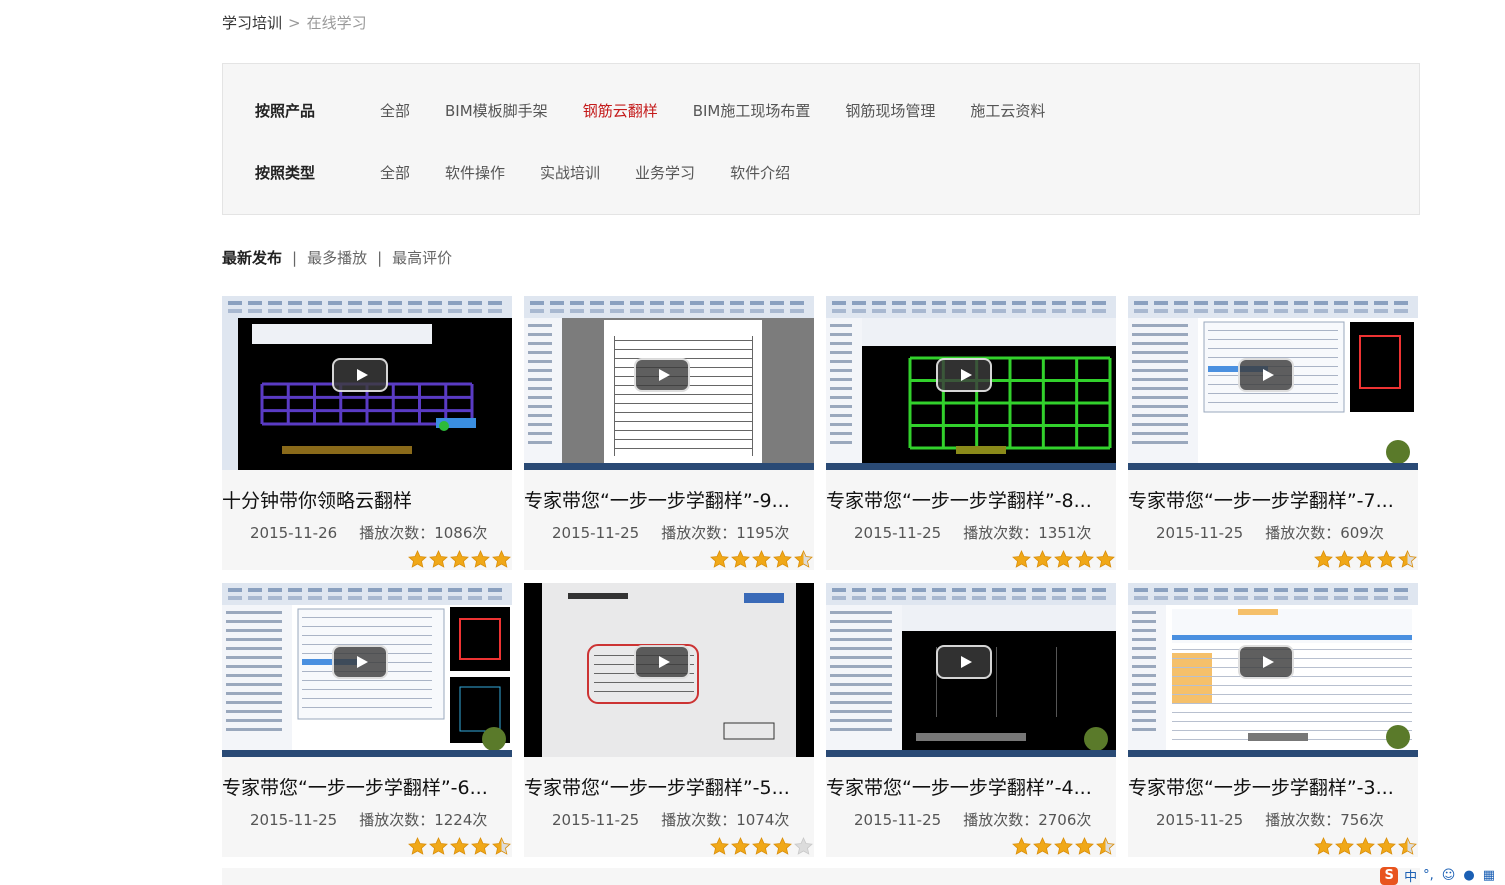  Describe the element at coordinates (752, 110) in the screenshot. I see `filter-product-bim-site-layout: BIM施工现场布置` at that location.